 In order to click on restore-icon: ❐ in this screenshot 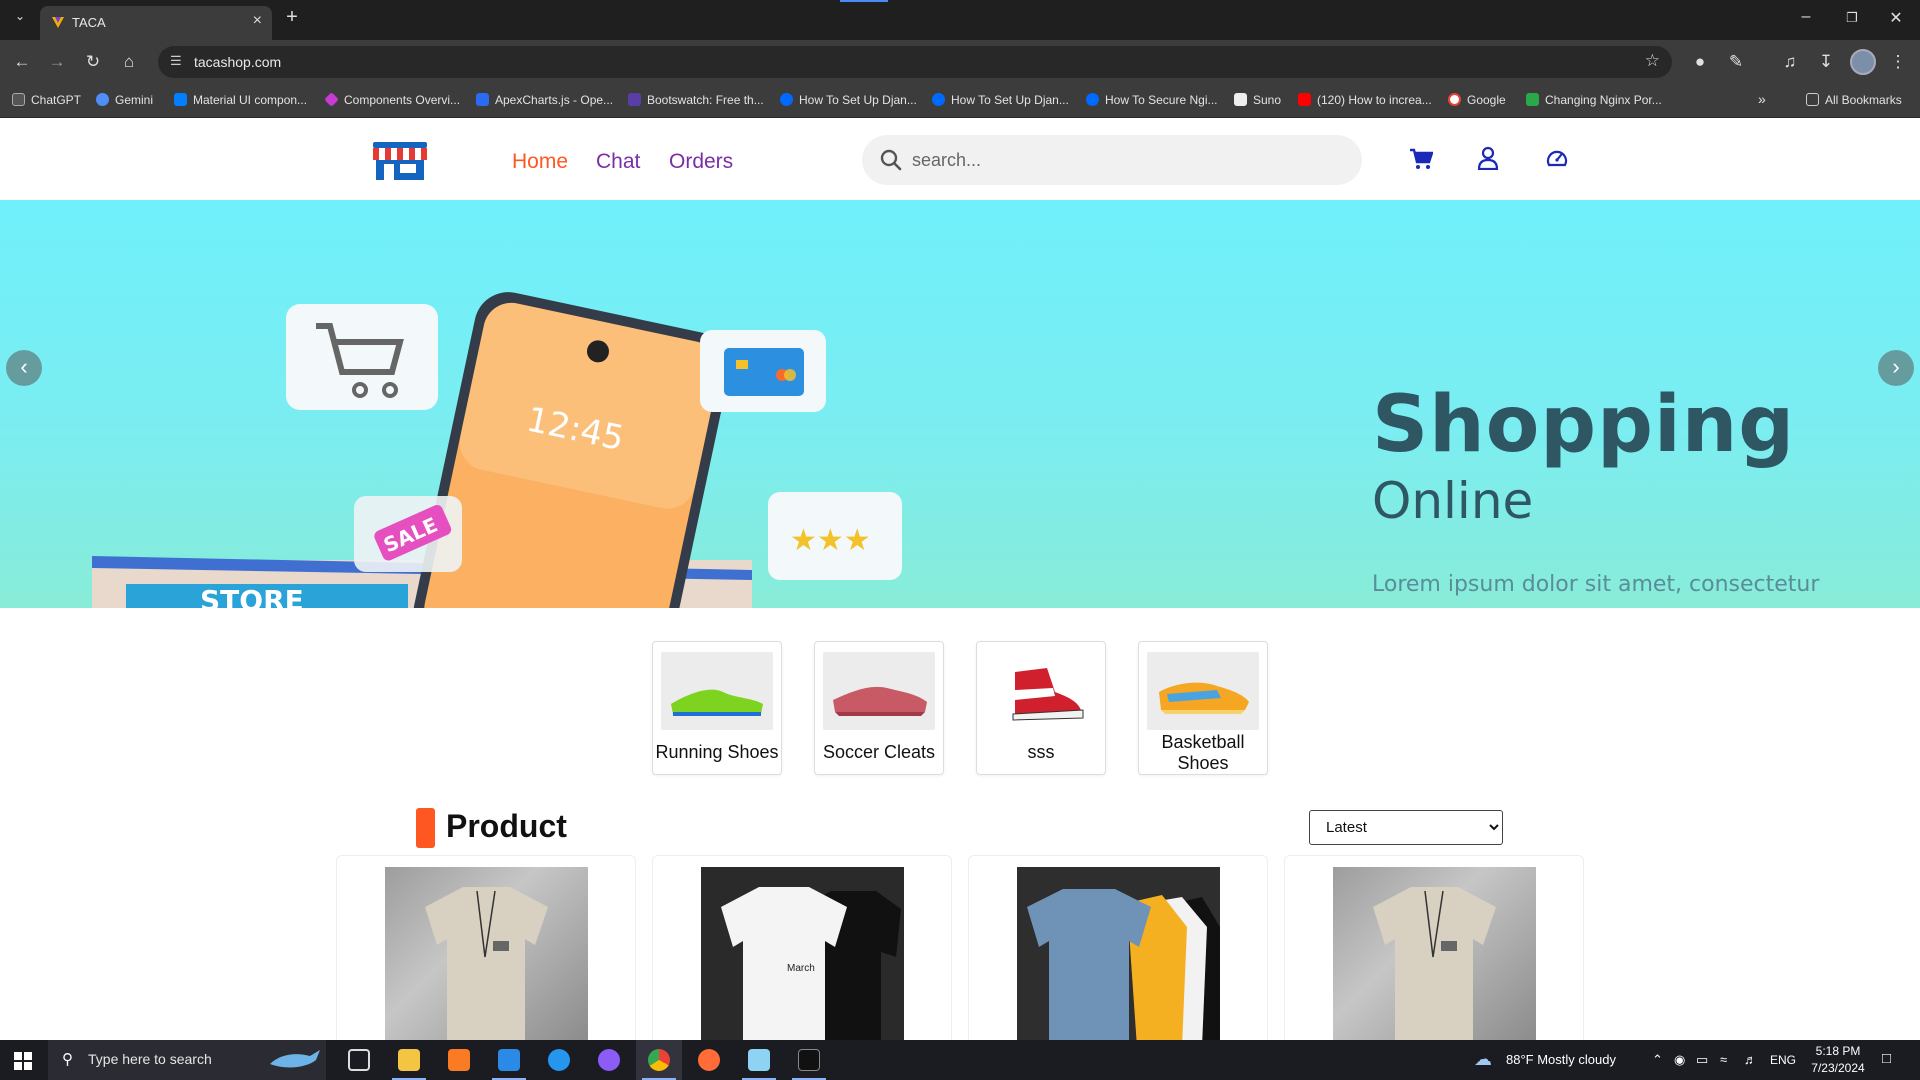, I will do `click(1852, 18)`.